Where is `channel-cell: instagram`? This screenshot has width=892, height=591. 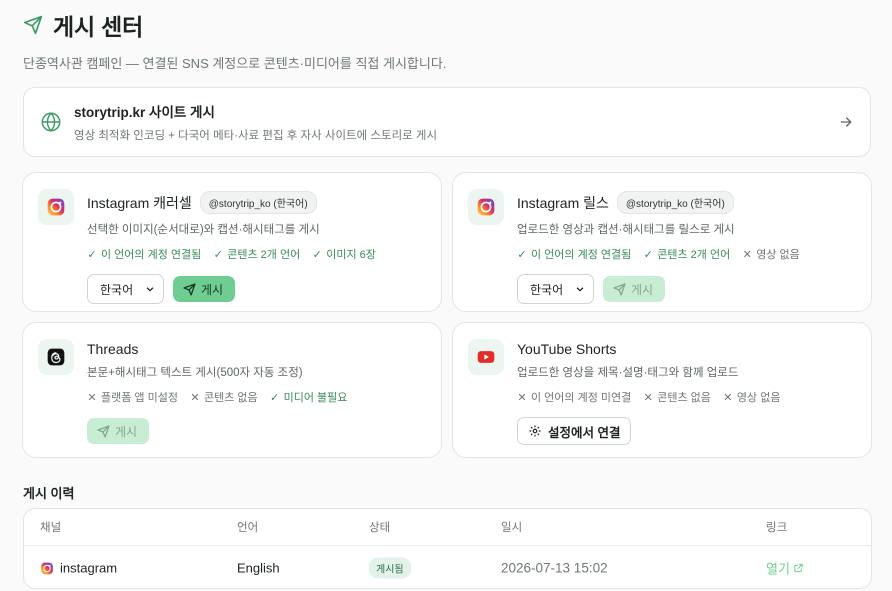
channel-cell: instagram is located at coordinates (78, 568).